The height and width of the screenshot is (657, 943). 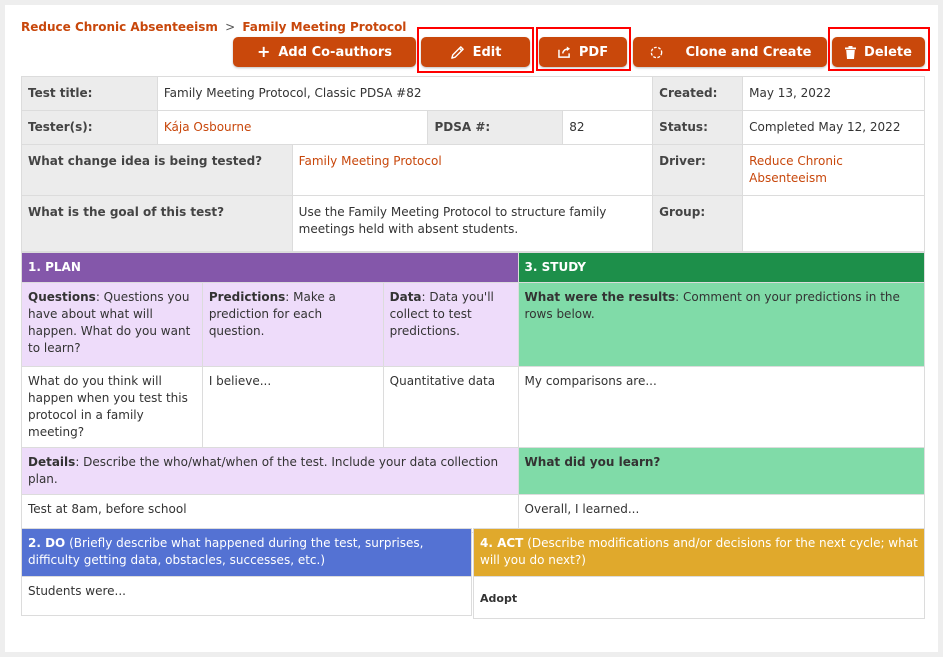 I want to click on predictions-title: Predictions, so click(x=247, y=297).